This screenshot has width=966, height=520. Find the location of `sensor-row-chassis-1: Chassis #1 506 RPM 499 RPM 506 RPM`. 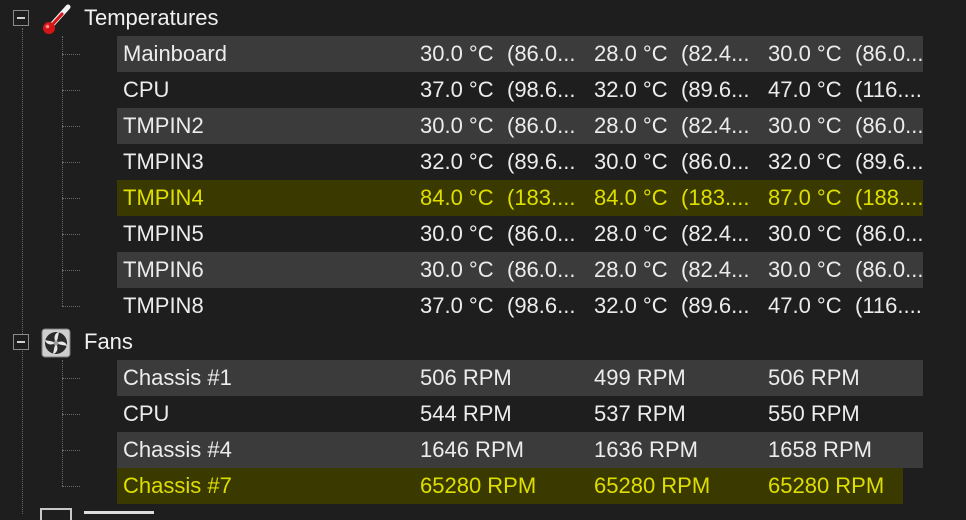

sensor-row-chassis-1: Chassis #1 506 RPM 499 RPM 506 RPM is located at coordinates (483, 378).